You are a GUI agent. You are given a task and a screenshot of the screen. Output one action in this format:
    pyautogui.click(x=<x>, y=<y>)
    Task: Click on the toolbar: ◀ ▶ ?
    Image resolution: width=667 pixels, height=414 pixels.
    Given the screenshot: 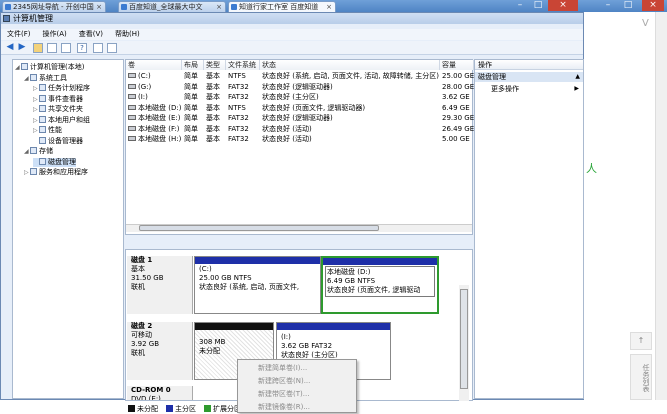 What is the action you would take?
    pyautogui.click(x=292, y=48)
    